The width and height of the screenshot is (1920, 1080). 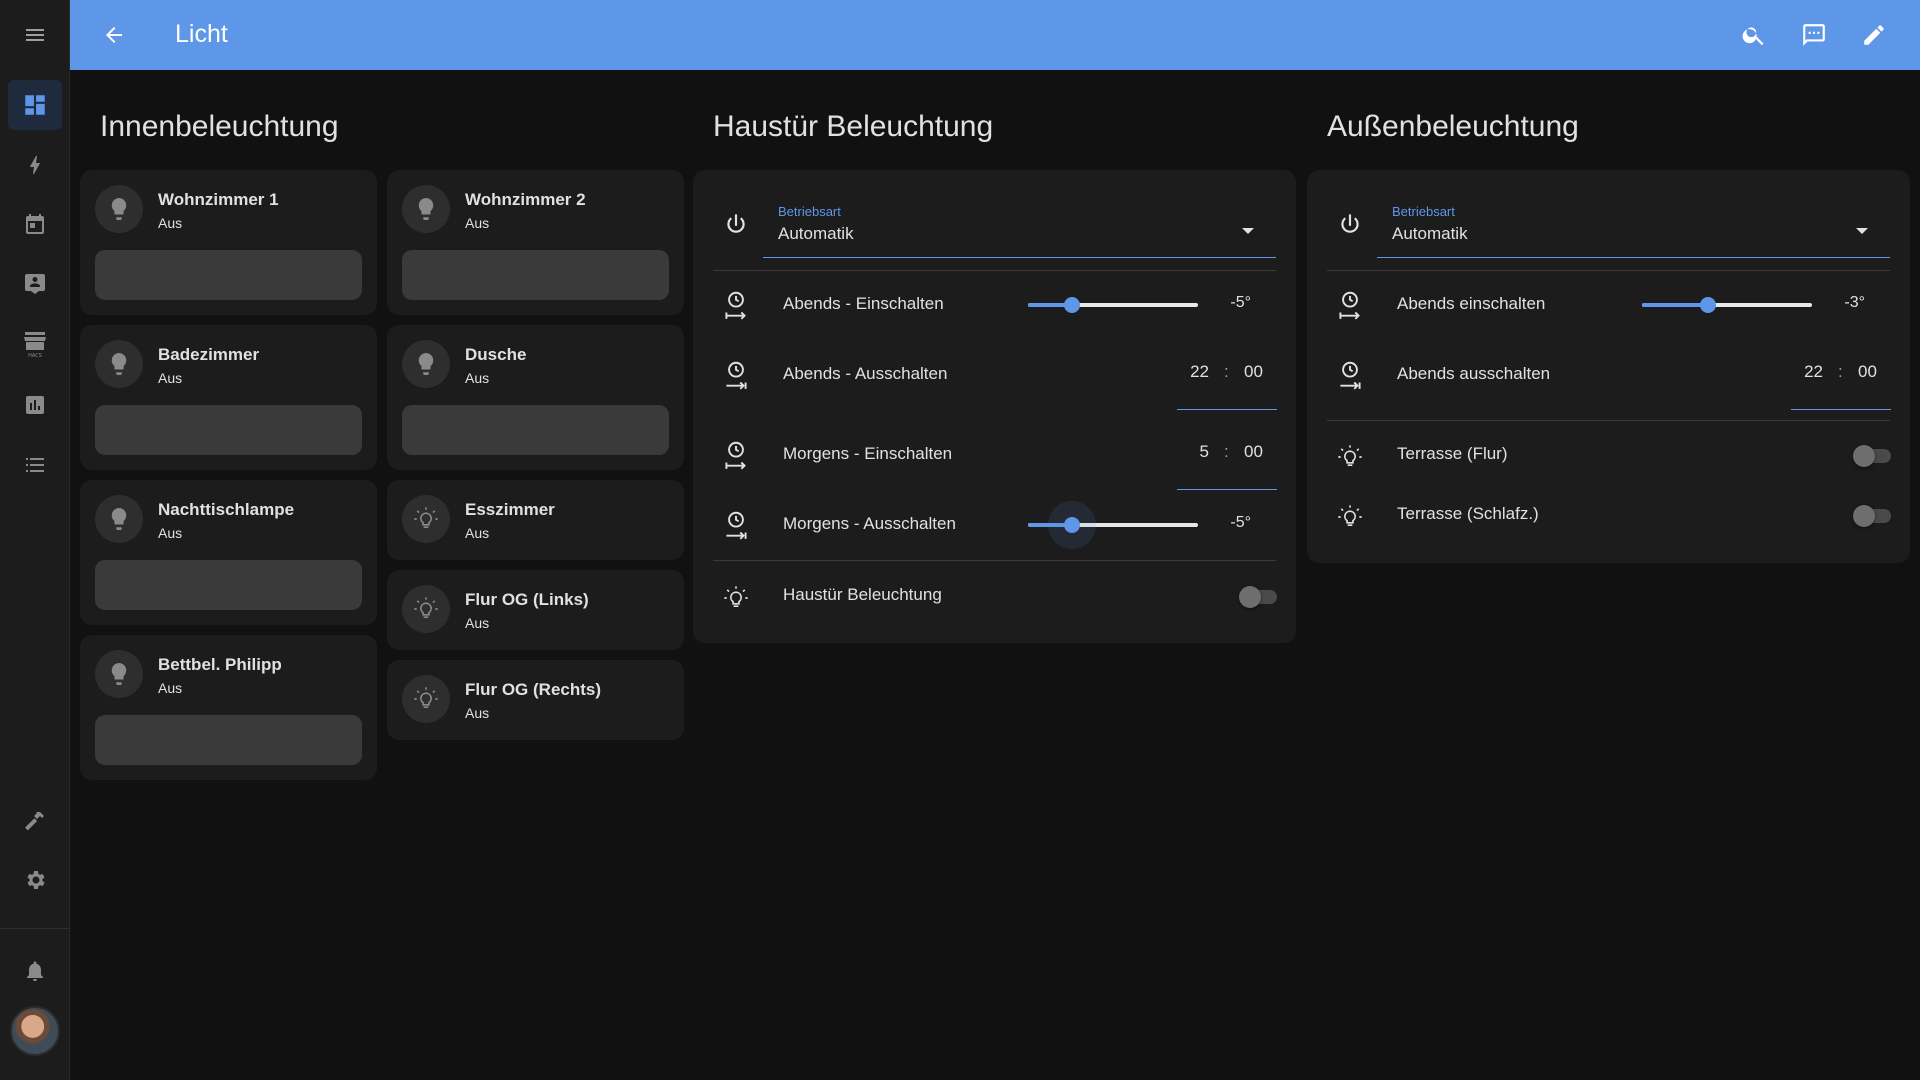 I want to click on account-box-icon, so click(x=35, y=284).